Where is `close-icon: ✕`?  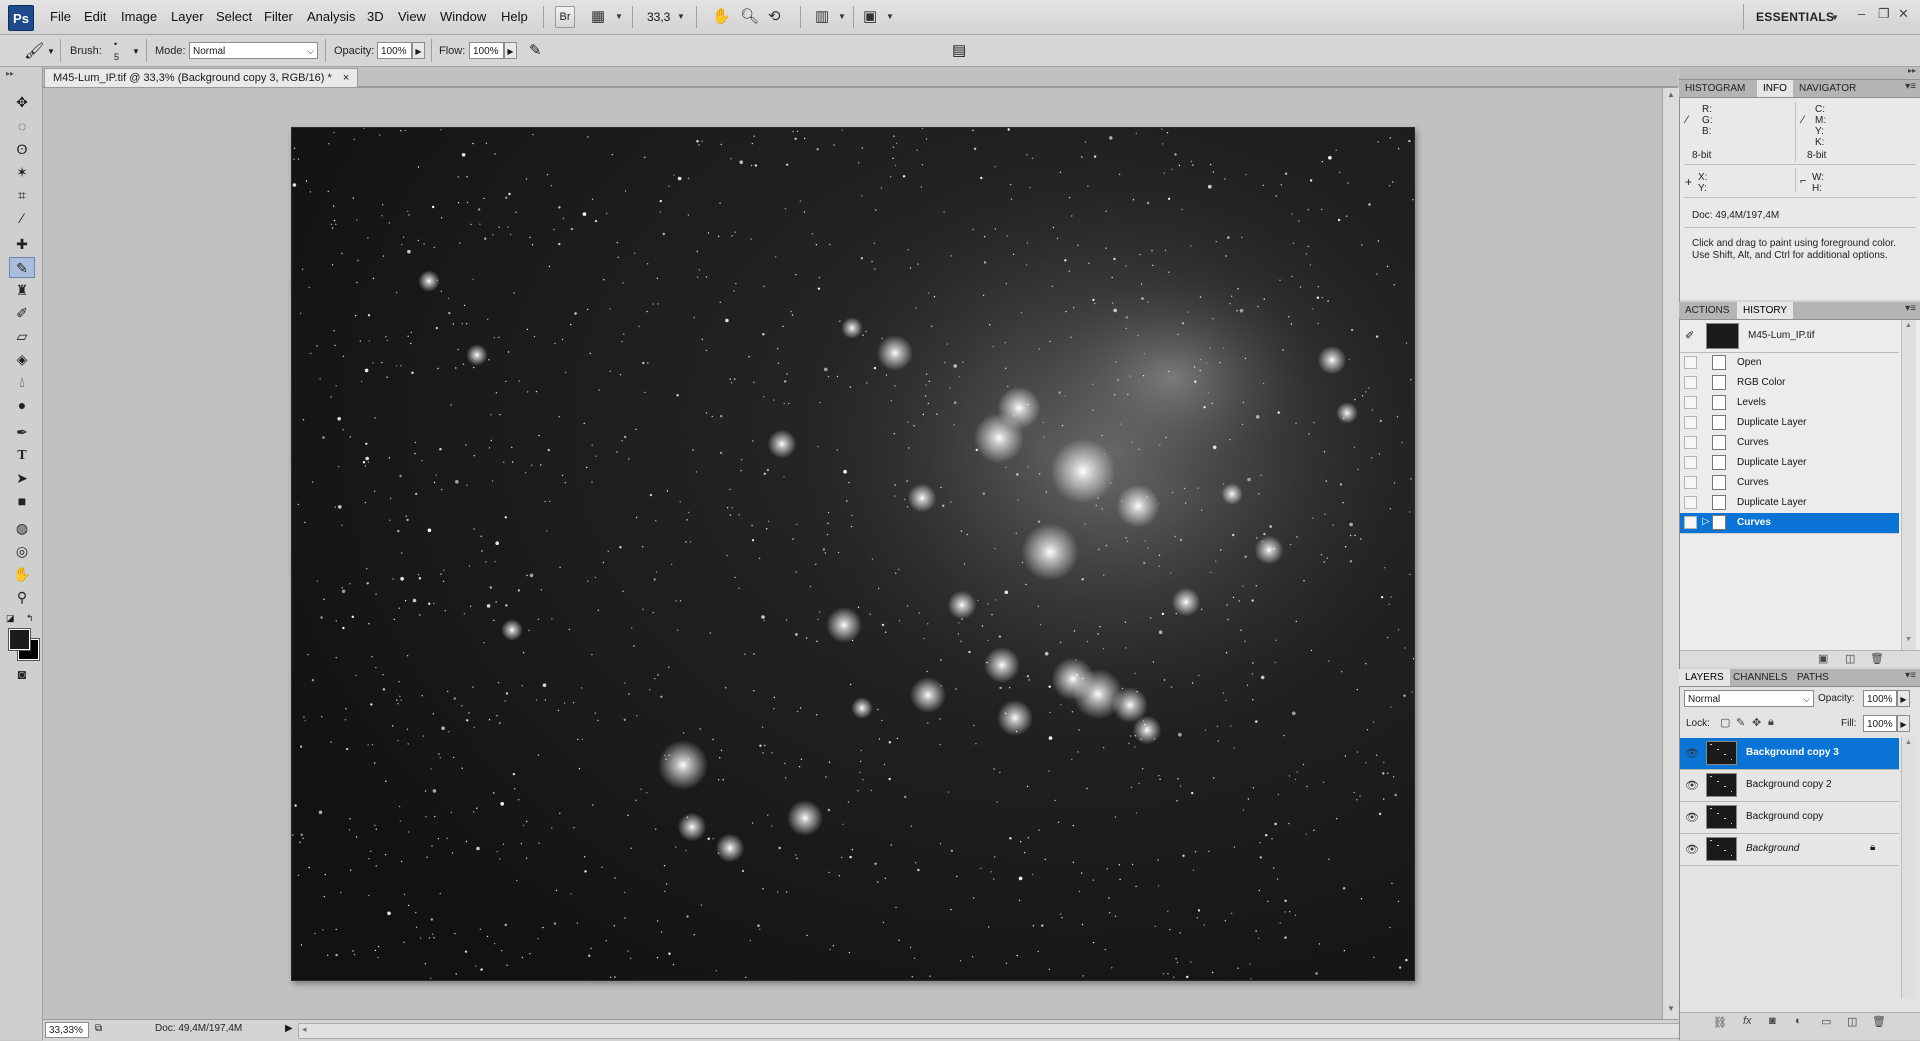 close-icon: ✕ is located at coordinates (1903, 14).